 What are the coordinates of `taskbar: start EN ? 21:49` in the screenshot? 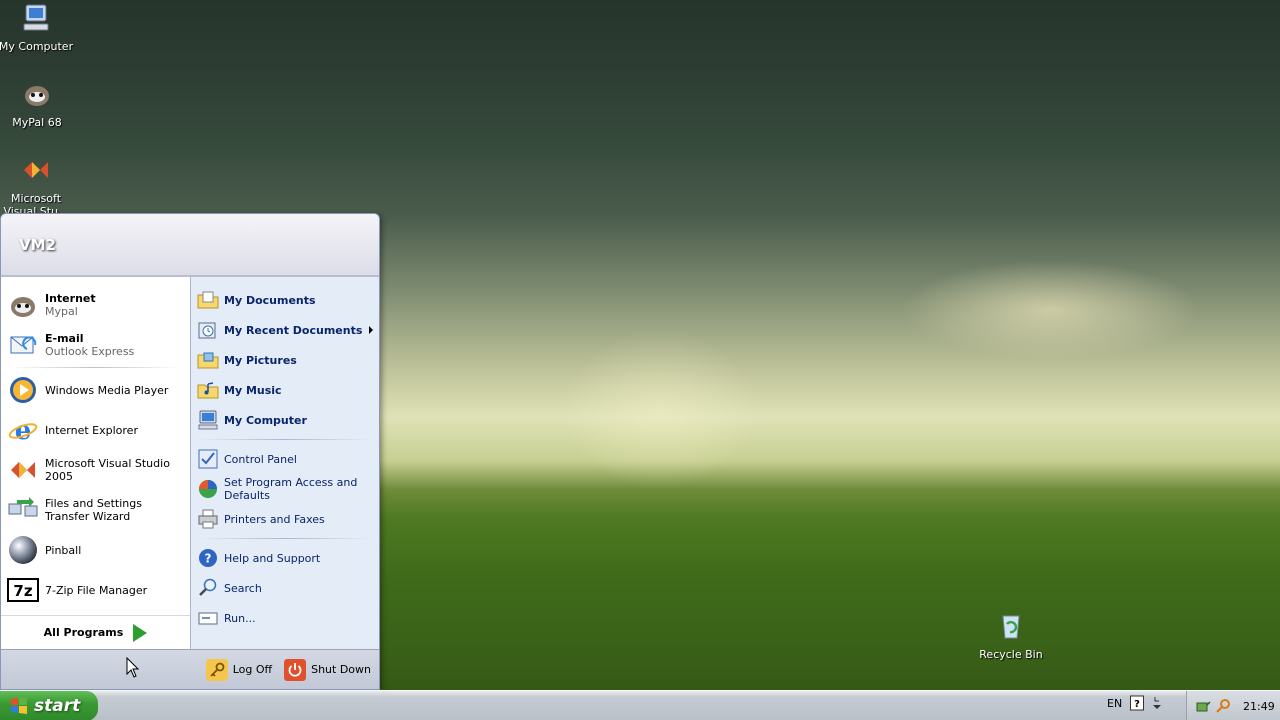 It's located at (640, 705).